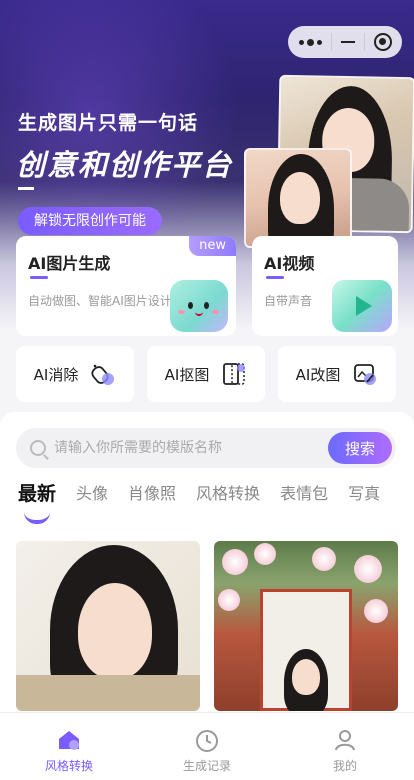 Image resolution: width=414 pixels, height=780 pixels. Describe the element at coordinates (318, 374) in the screenshot. I see `tool-label: AI改图` at that location.